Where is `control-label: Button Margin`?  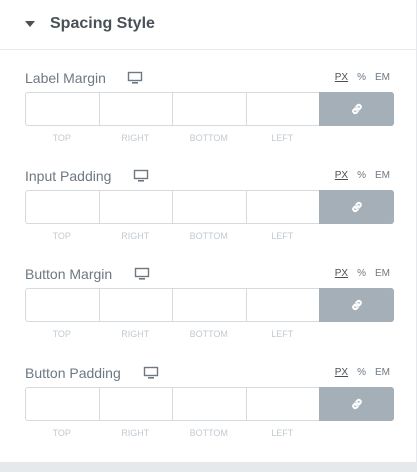 control-label: Button Margin is located at coordinates (69, 274).